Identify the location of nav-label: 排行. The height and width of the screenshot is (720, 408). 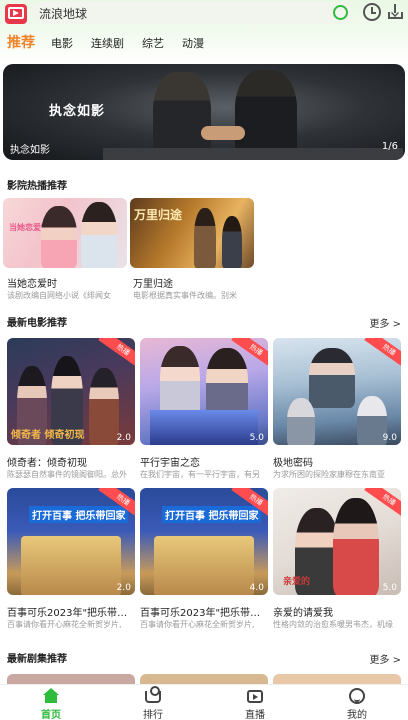
(153, 715).